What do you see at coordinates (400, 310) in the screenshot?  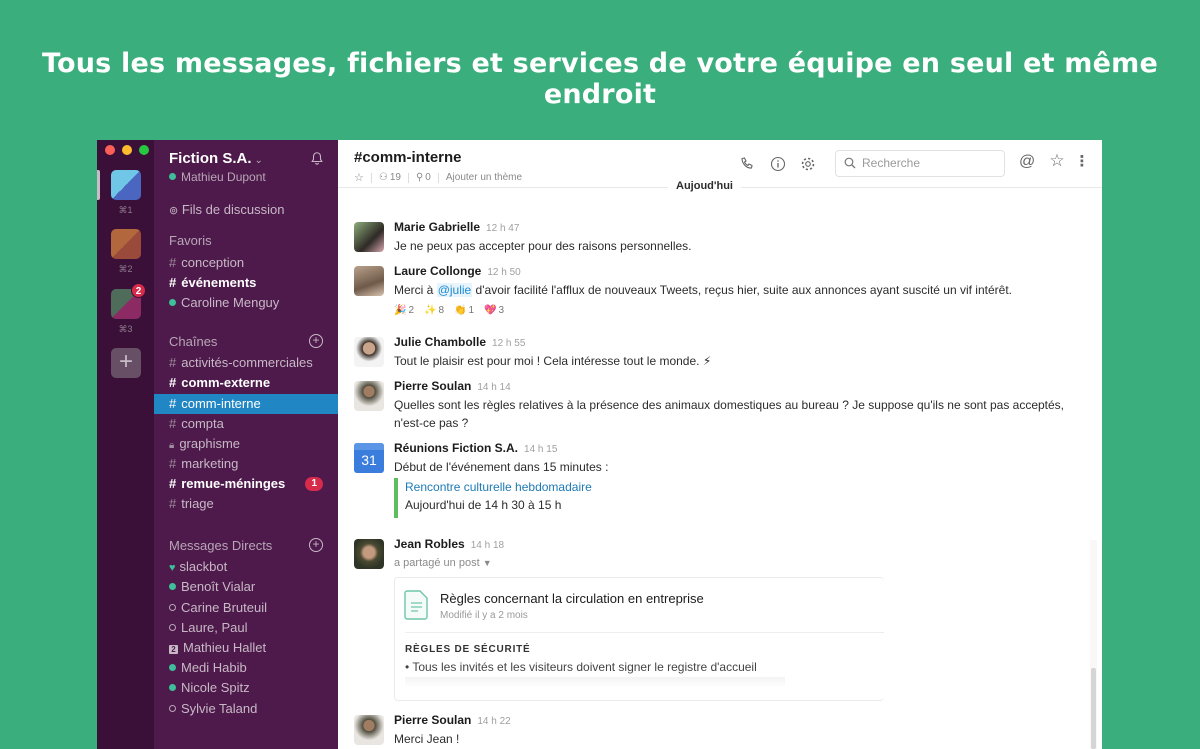 I see `party-popper-icon: 🎉` at bounding box center [400, 310].